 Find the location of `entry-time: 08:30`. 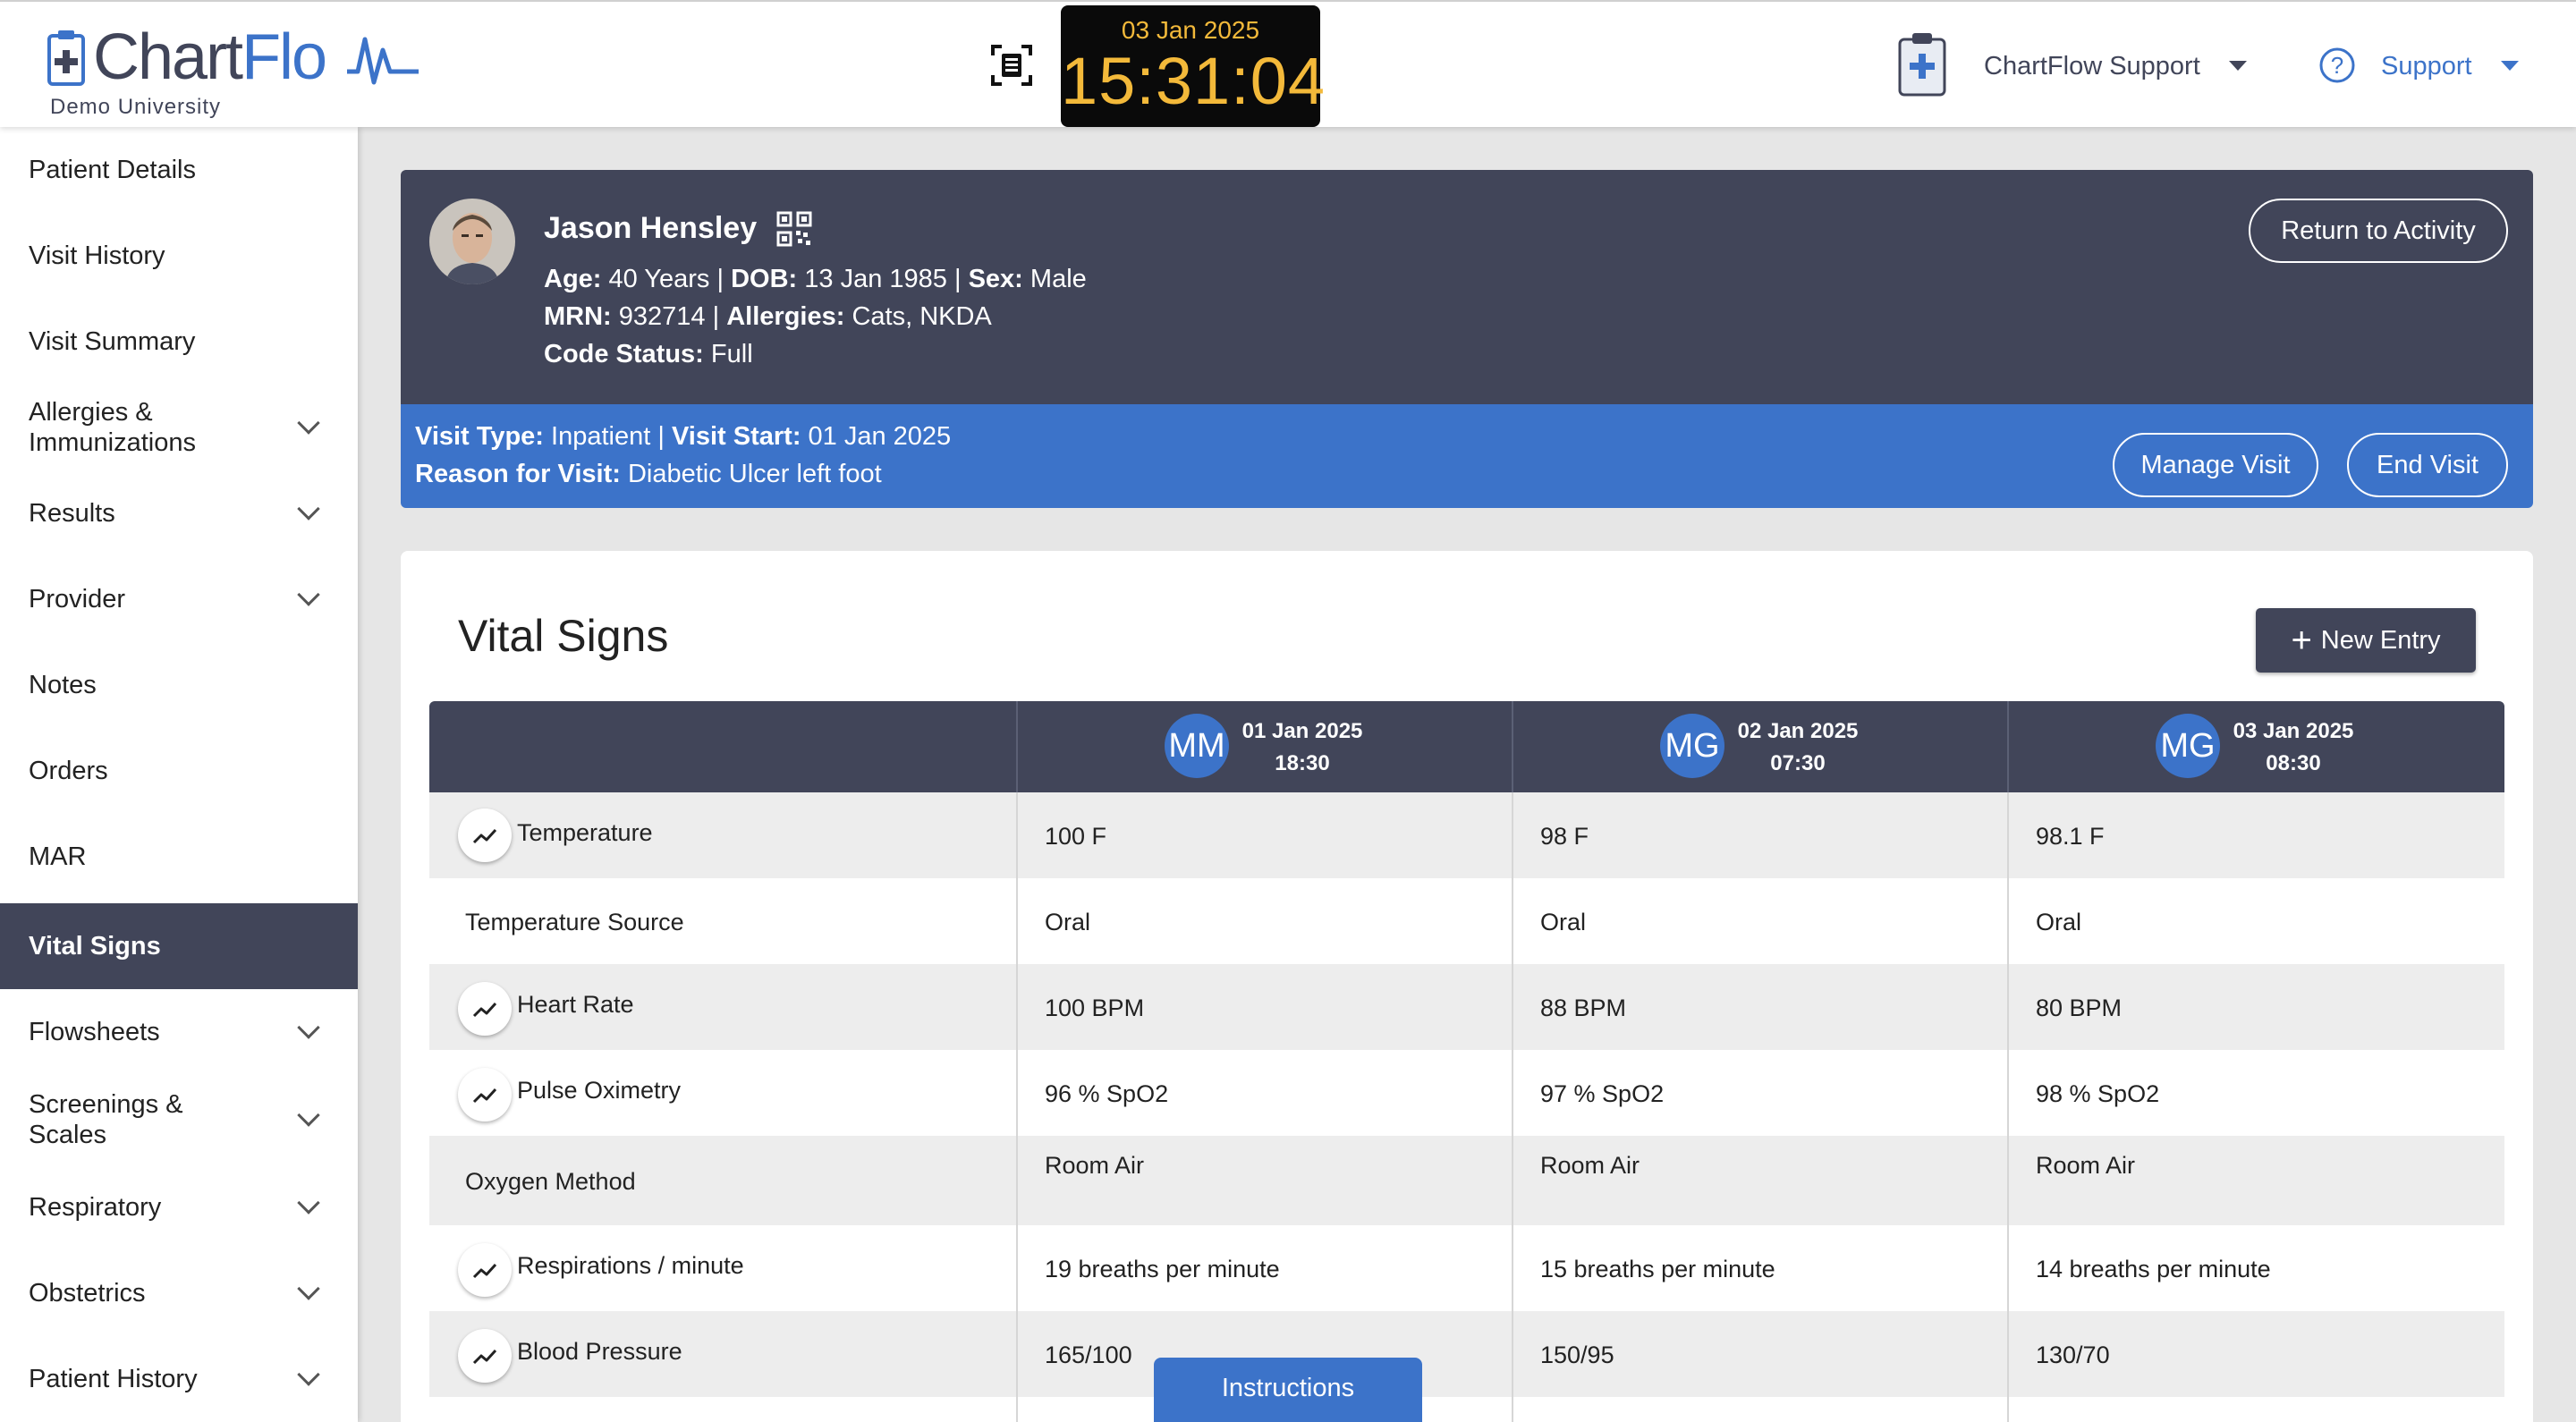

entry-time: 08:30 is located at coordinates (2293, 763).